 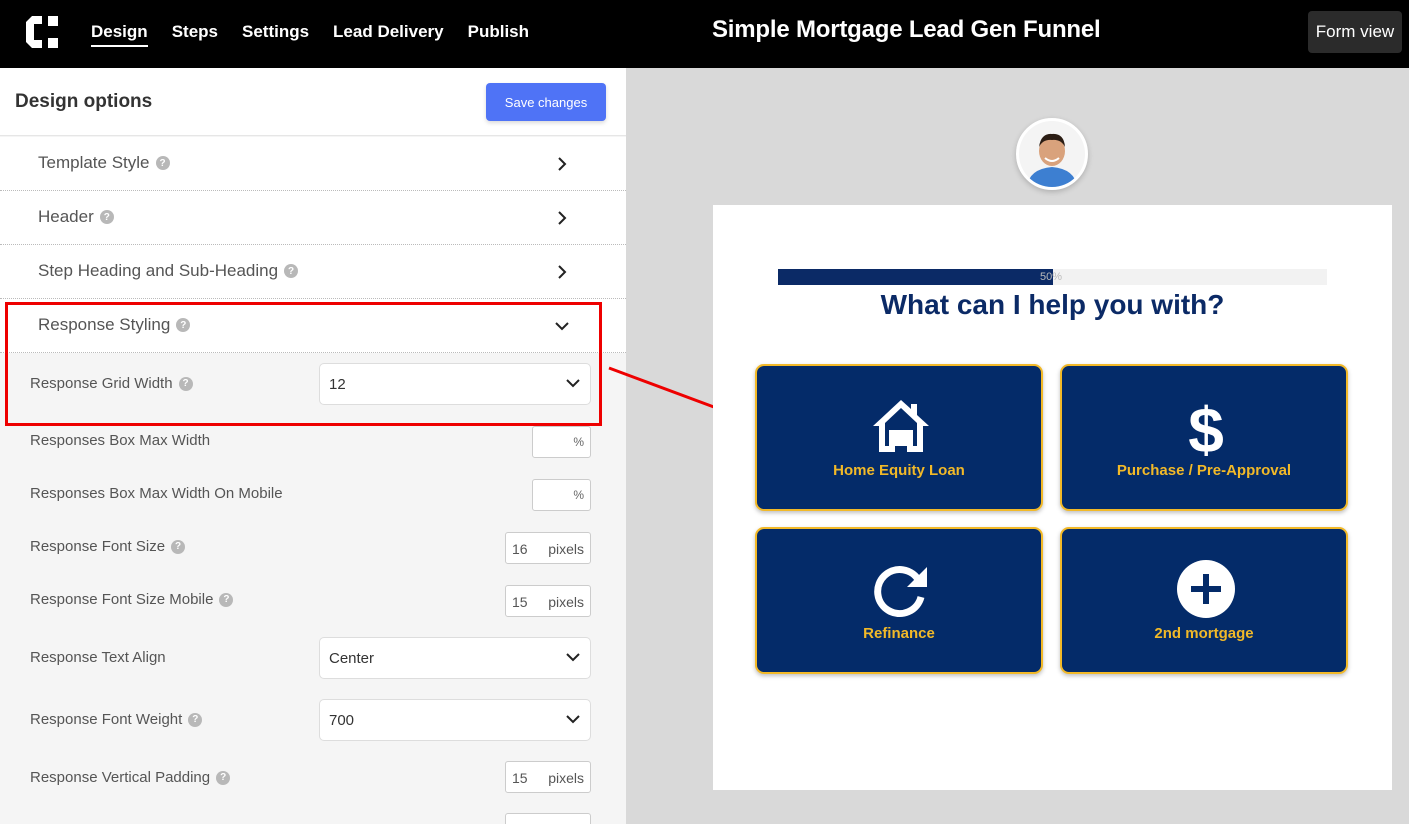 I want to click on font-size-mobile-input: 15 pixels, so click(x=548, y=601).